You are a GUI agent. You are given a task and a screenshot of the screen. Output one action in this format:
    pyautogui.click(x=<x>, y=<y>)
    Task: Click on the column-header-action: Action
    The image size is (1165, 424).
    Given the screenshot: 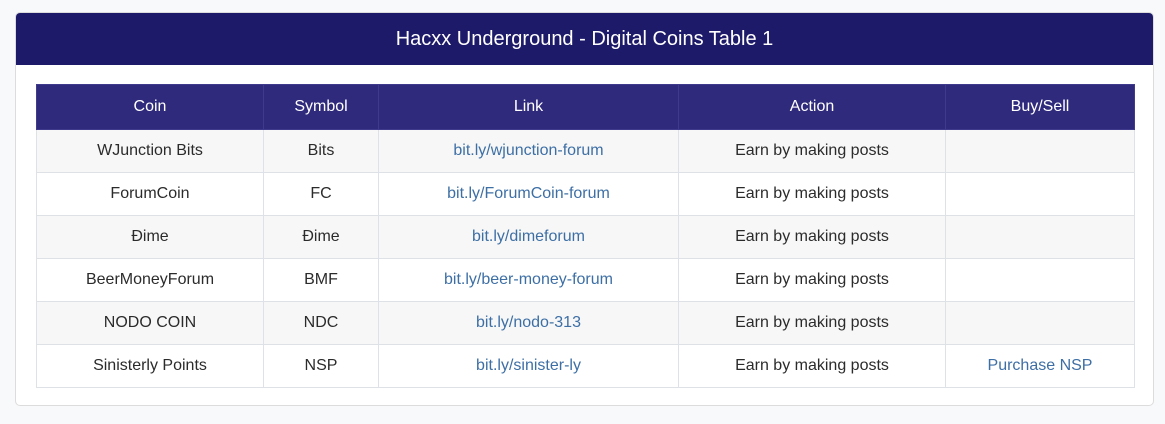 What is the action you would take?
    pyautogui.click(x=812, y=107)
    